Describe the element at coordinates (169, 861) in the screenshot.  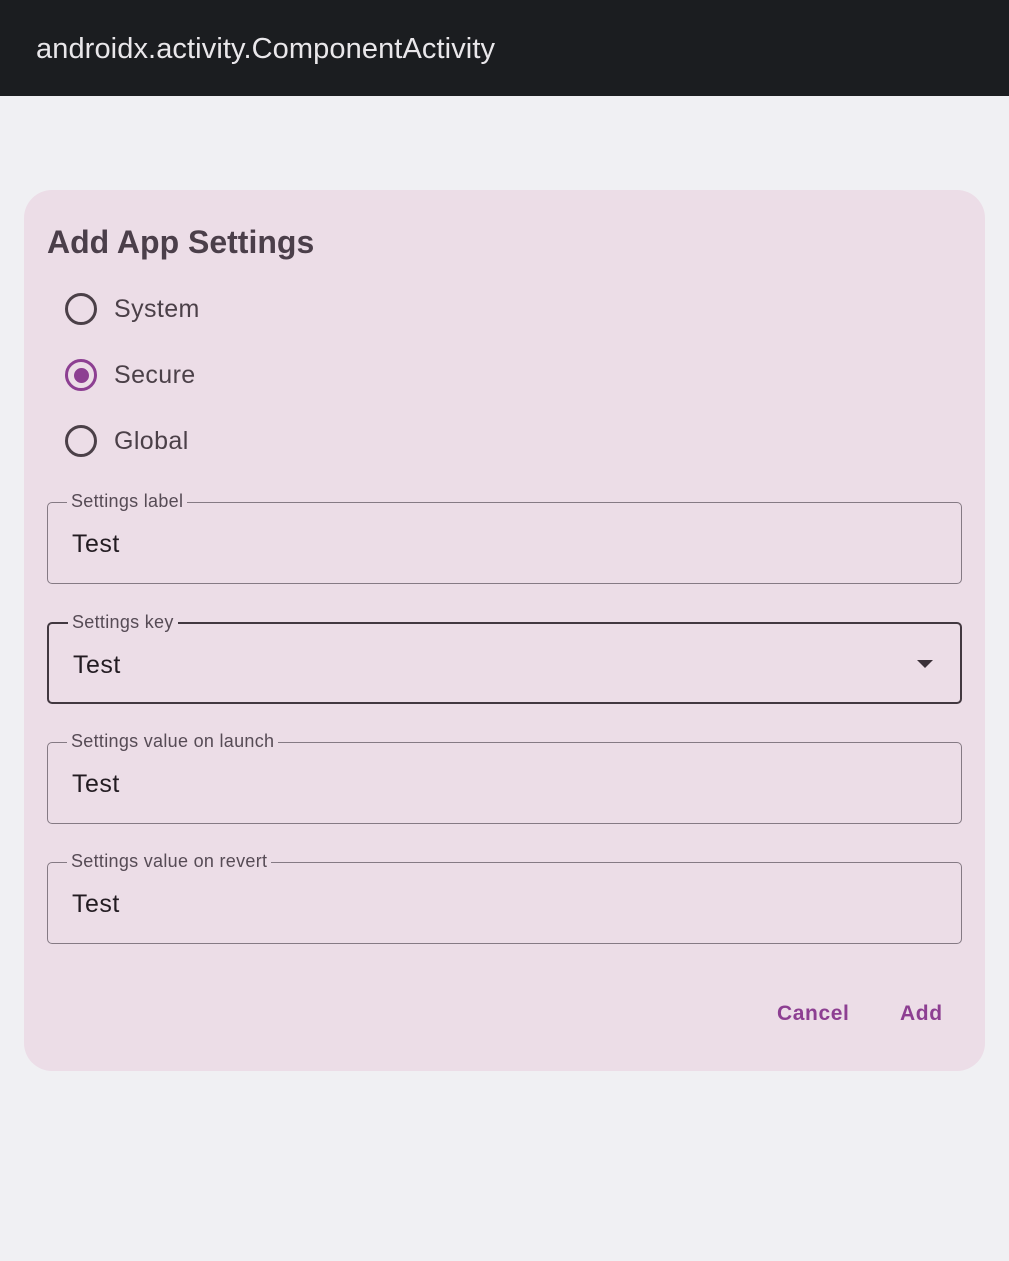
I see `settings-value-on-revert-field-label: Settings value on revert` at that location.